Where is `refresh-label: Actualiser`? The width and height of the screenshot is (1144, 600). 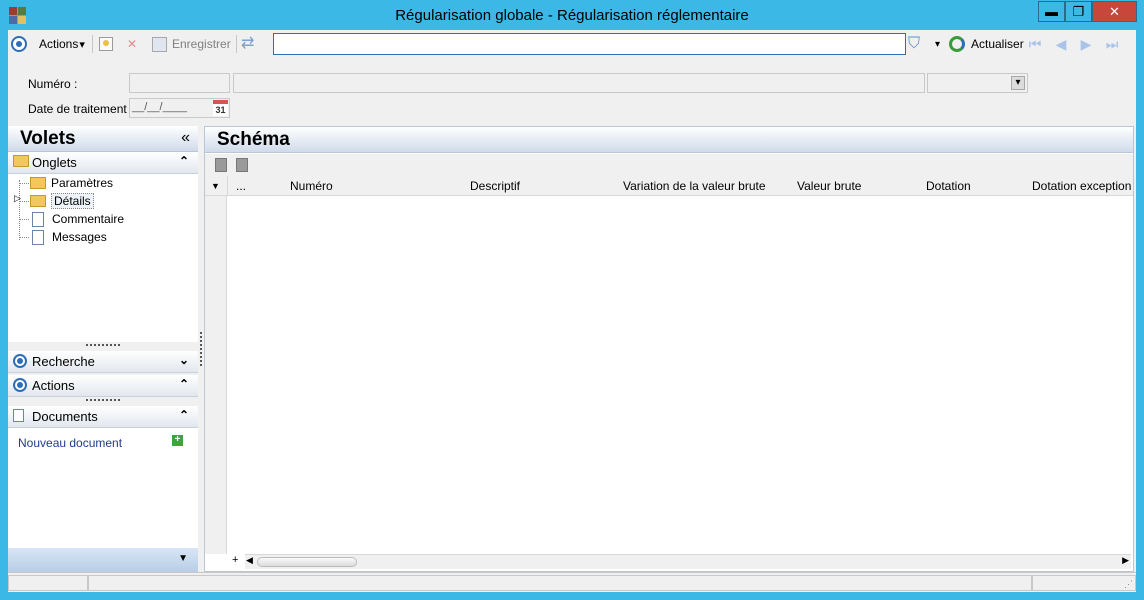
refresh-label: Actualiser is located at coordinates (997, 44).